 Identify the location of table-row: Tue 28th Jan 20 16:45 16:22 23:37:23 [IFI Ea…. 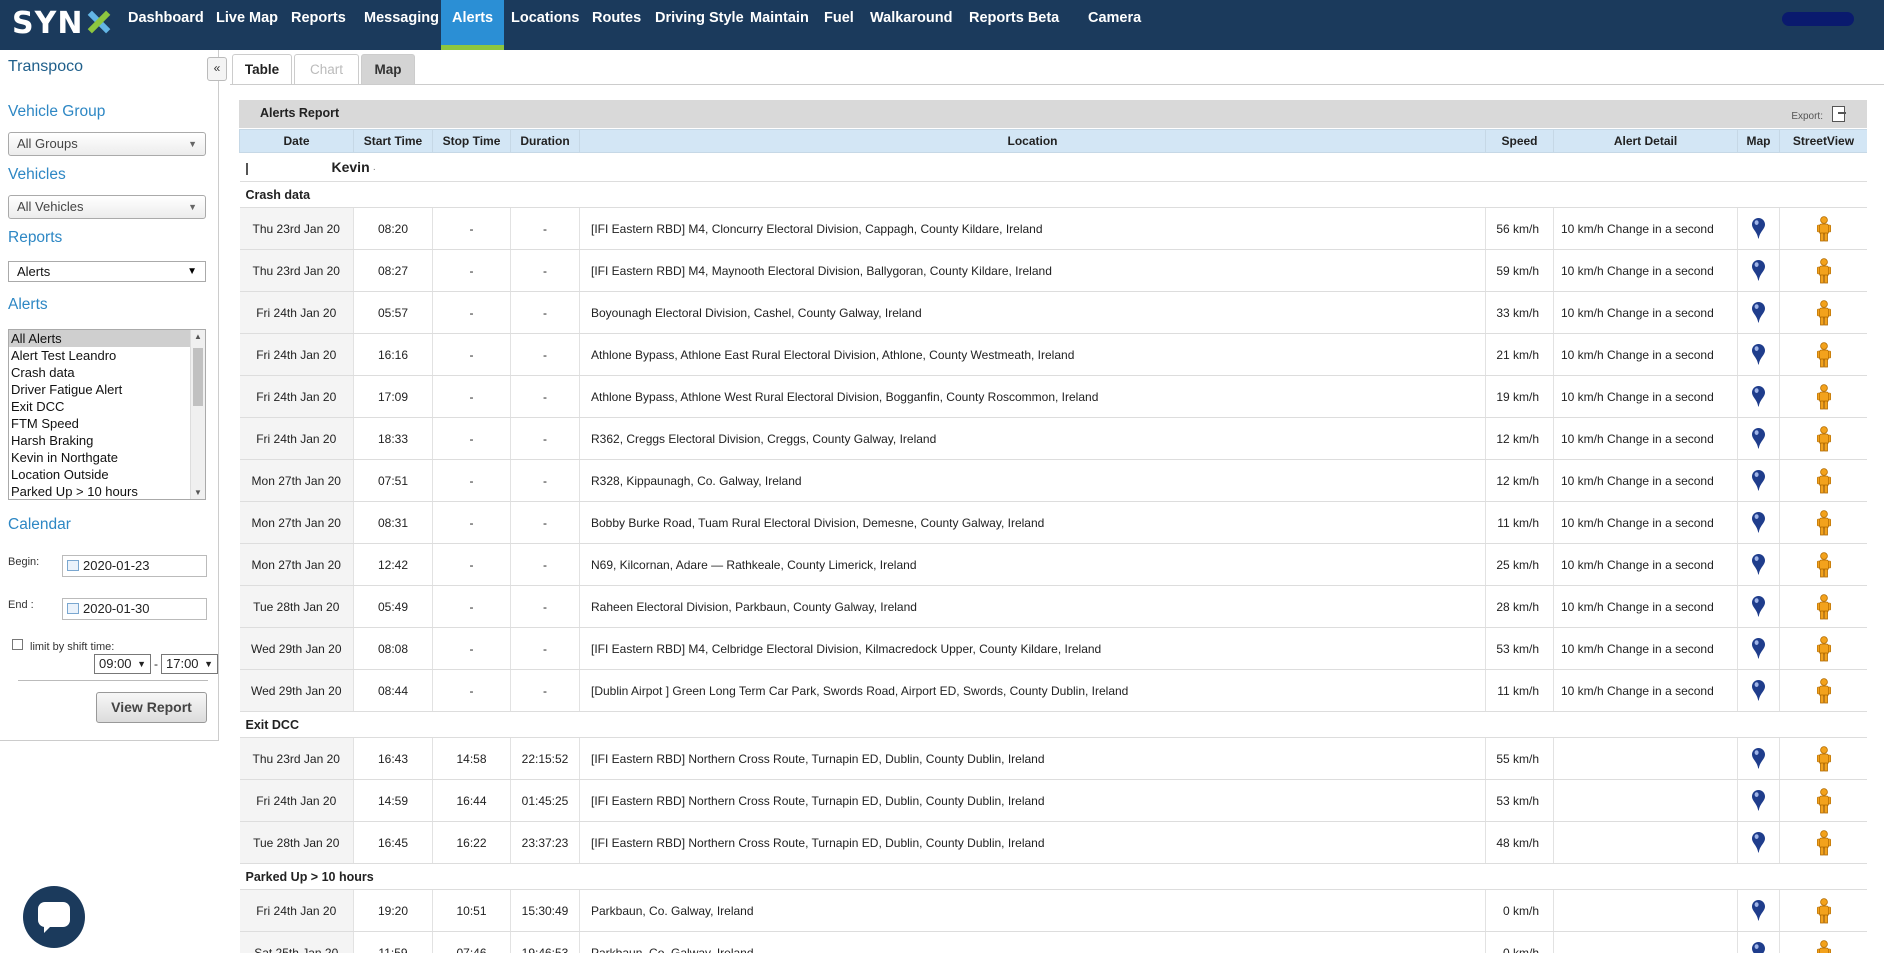
(1053, 842).